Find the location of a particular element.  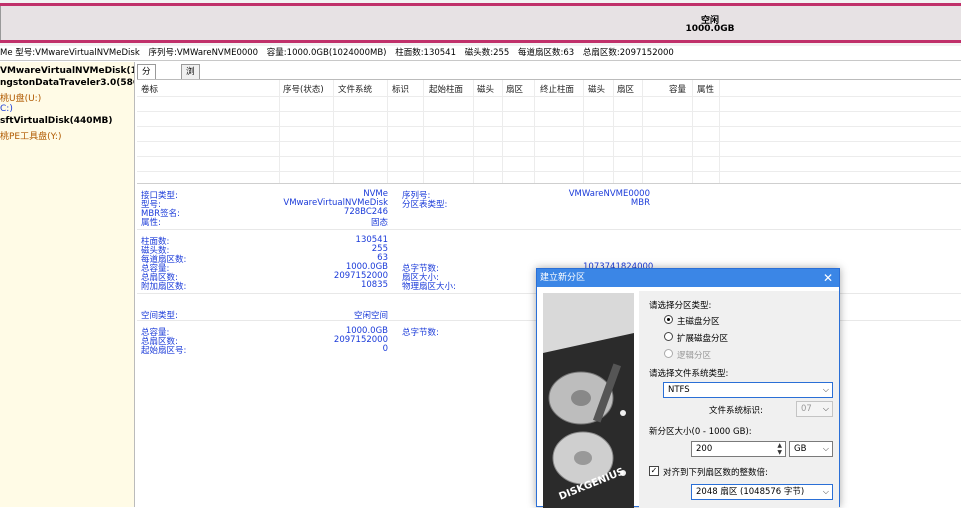

col-start-head: 磁头 is located at coordinates (485, 89).